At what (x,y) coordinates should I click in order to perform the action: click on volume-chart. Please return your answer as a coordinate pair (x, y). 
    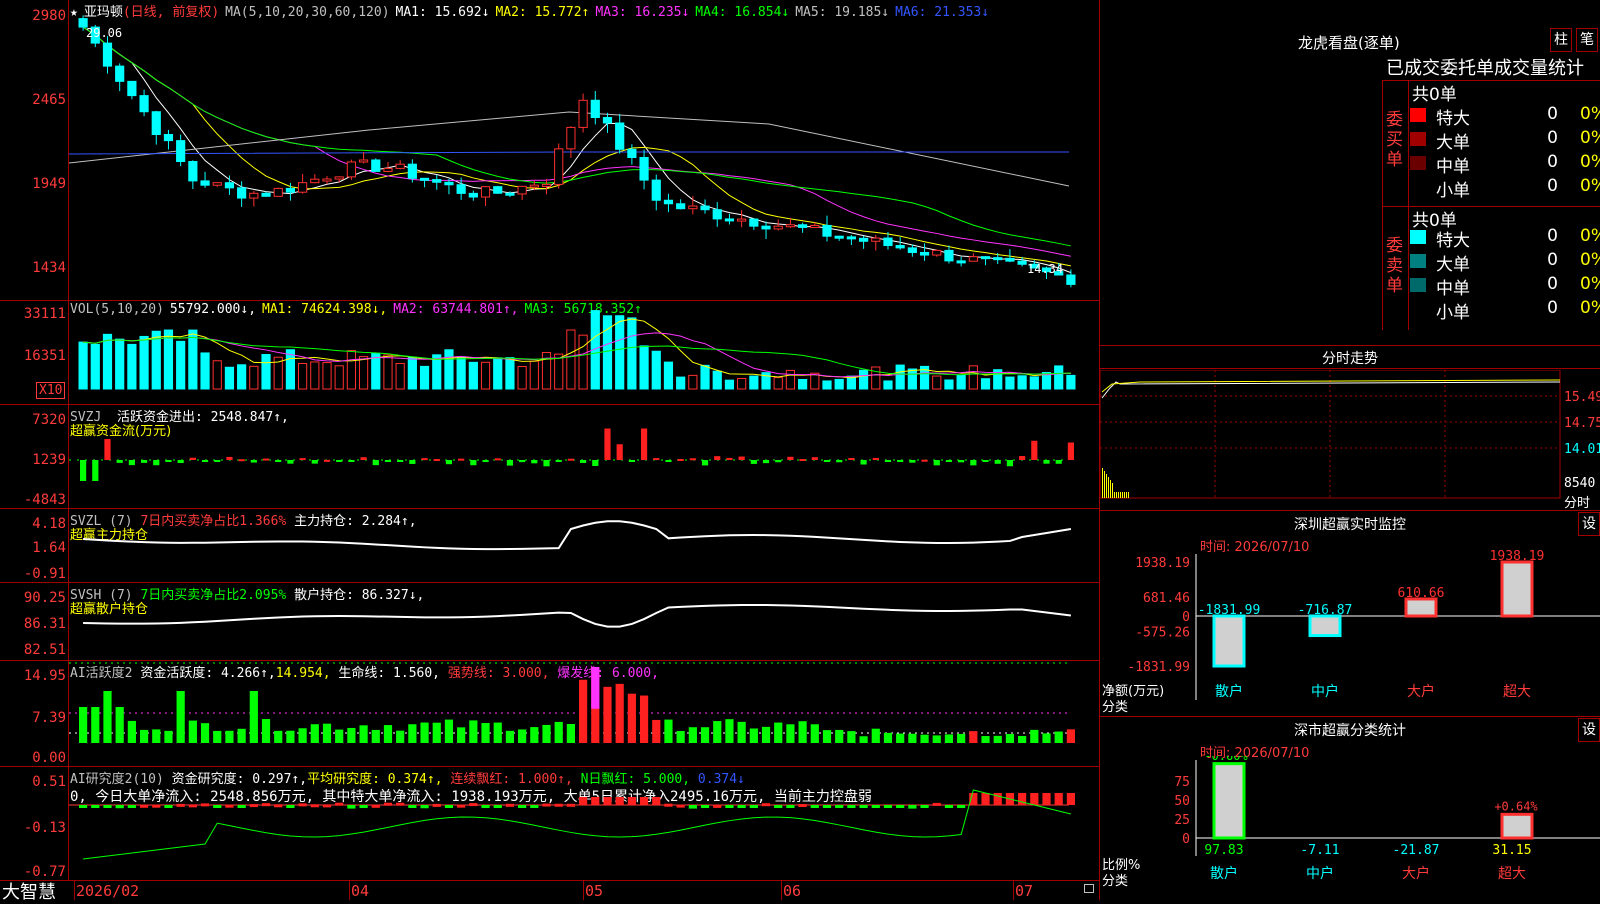
    Looking at the image, I should click on (584, 352).